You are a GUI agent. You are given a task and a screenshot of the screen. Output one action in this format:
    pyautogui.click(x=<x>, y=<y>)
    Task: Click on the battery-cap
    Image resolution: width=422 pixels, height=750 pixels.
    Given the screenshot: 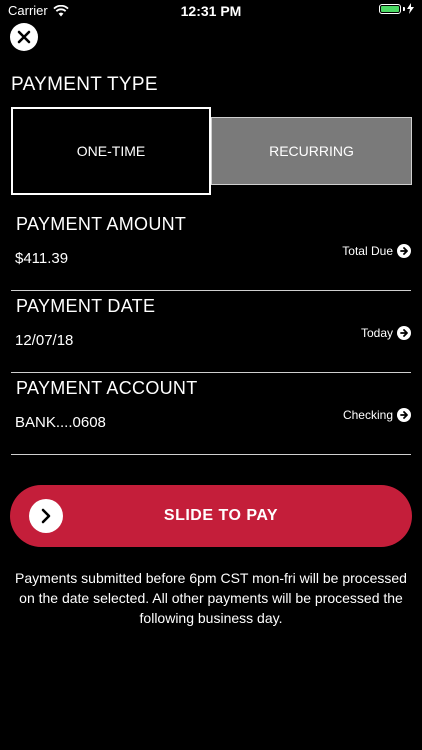 What is the action you would take?
    pyautogui.click(x=404, y=8)
    